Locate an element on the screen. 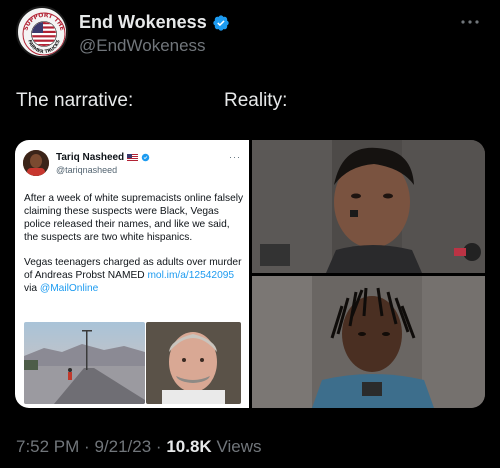 This screenshot has height=468, width=500. quoted-article-link: mol.im/a/12542095 is located at coordinates (191, 275).